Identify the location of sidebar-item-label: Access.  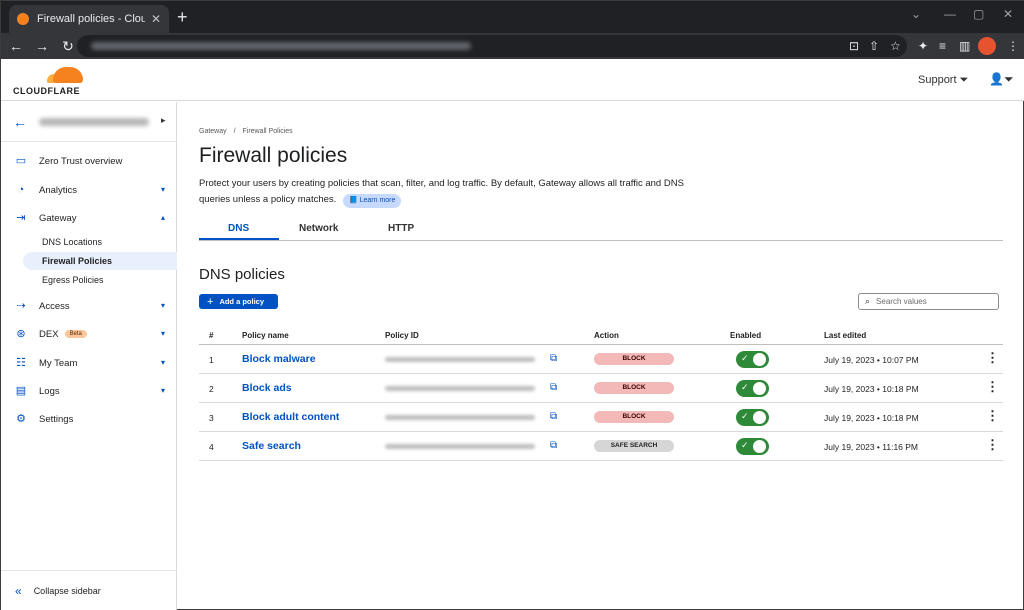
(54, 306).